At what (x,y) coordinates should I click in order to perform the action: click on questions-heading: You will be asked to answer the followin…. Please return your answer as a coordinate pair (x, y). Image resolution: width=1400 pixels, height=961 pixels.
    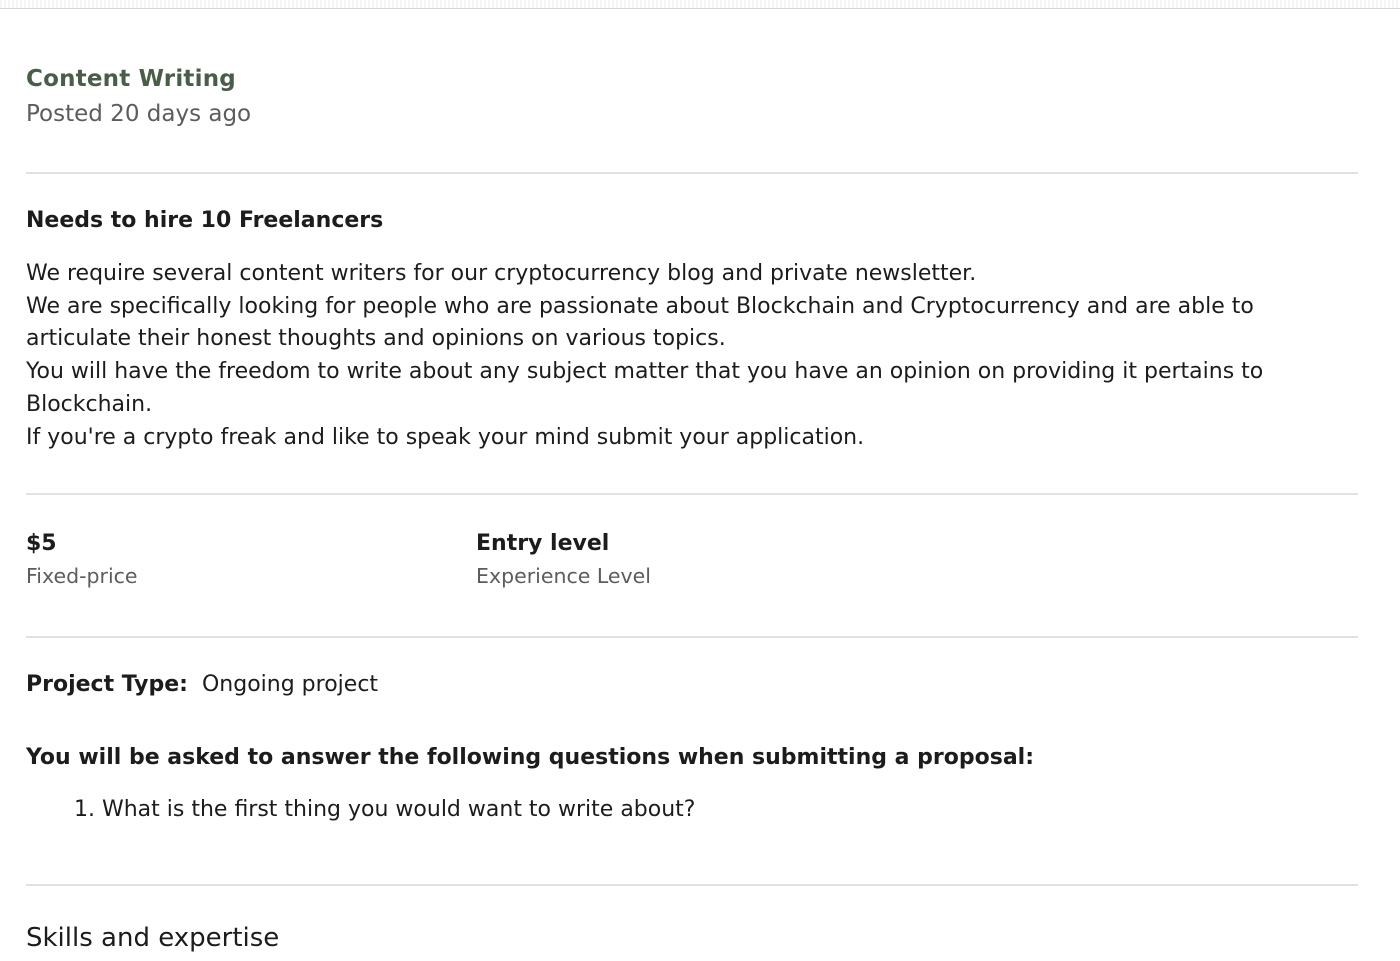
    Looking at the image, I should click on (530, 757).